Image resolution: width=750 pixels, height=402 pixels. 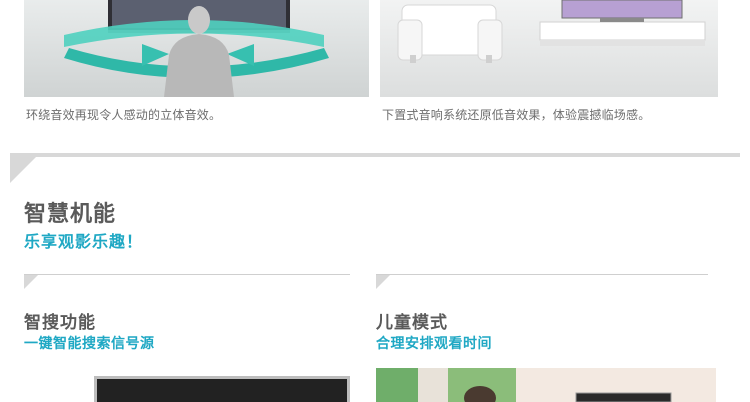 I want to click on feature-title-kids: 儿童模式, so click(x=412, y=323).